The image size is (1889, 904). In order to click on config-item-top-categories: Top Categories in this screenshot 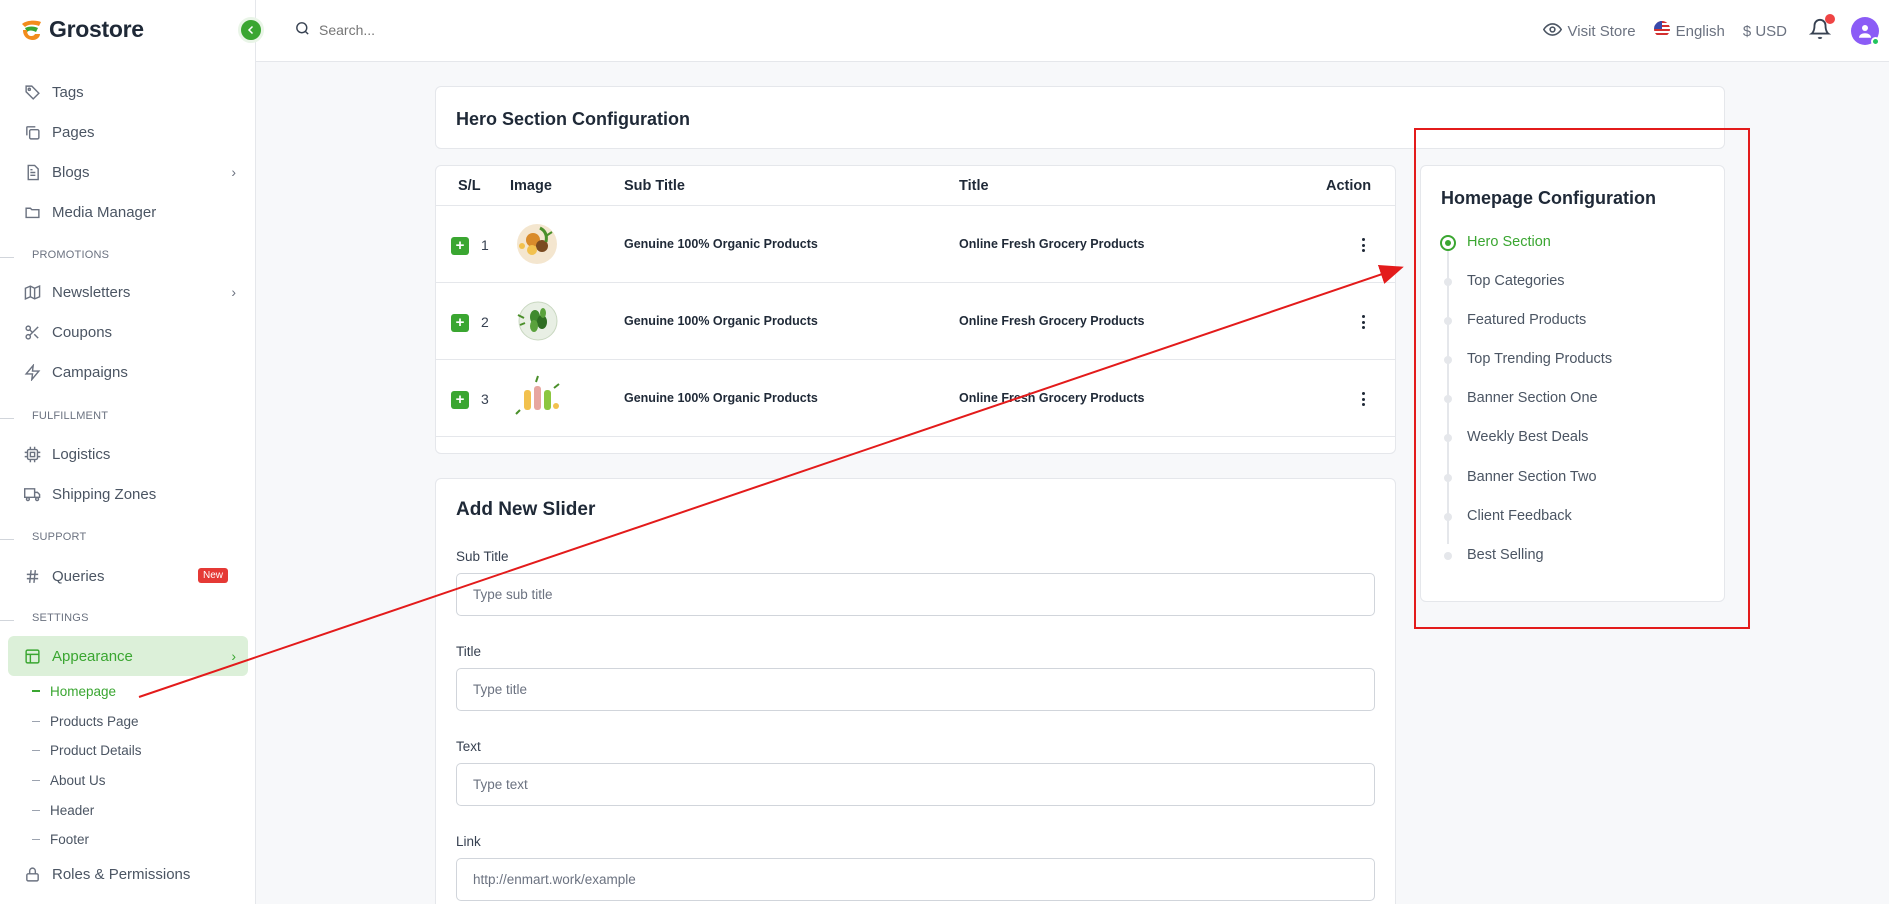, I will do `click(1516, 281)`.